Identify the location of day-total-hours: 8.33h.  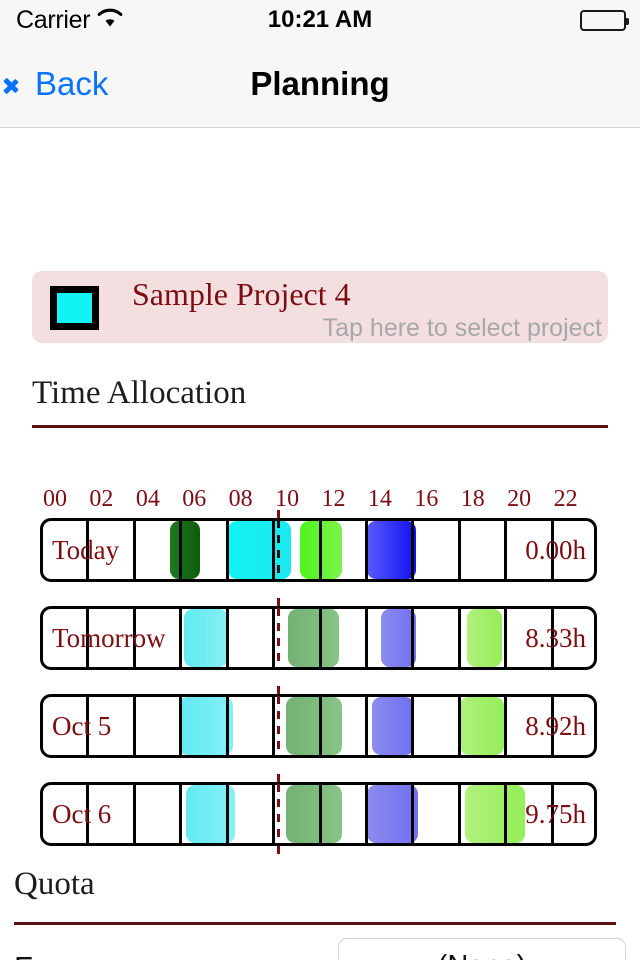
(555, 637).